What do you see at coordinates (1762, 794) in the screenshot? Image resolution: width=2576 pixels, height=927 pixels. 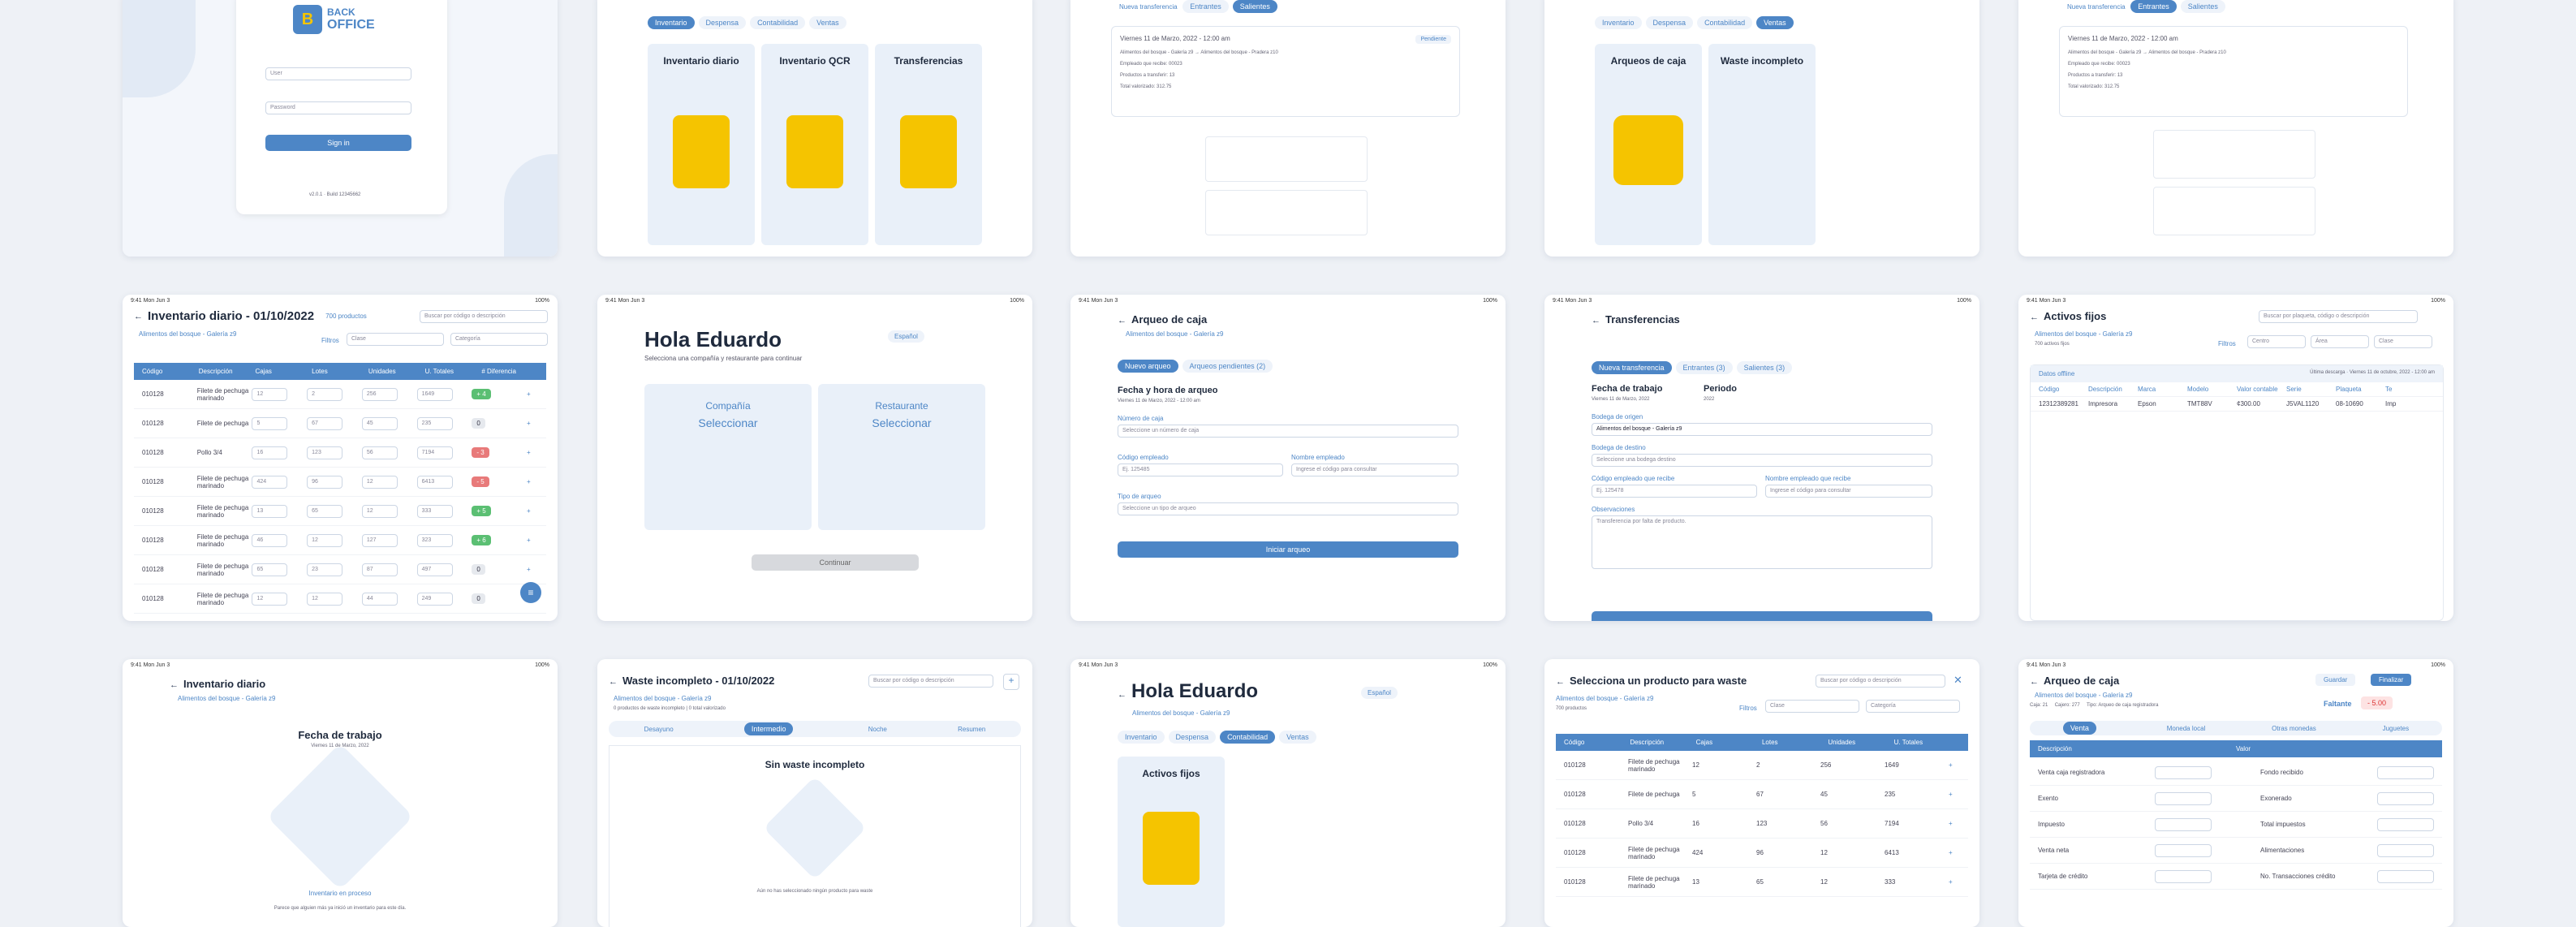 I see `table-row: 010128 Filete de pechuga 5 67 45 235 +` at bounding box center [1762, 794].